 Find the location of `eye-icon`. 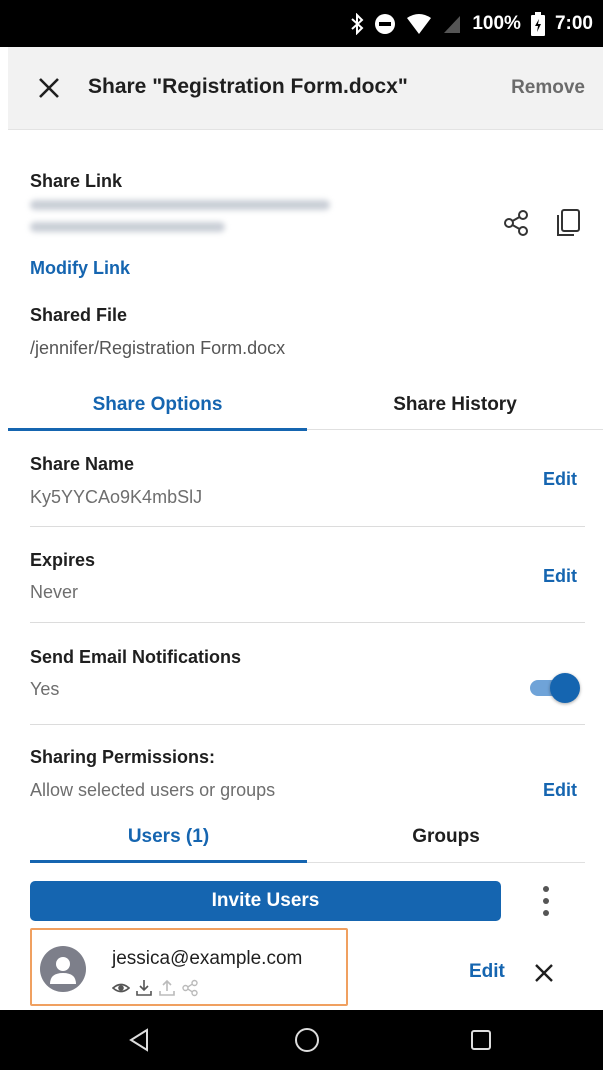

eye-icon is located at coordinates (121, 988).